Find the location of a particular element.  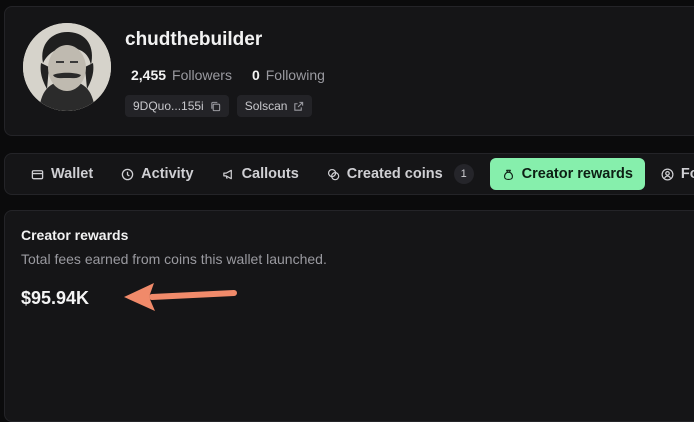

tab-callouts: Callouts is located at coordinates (260, 174).